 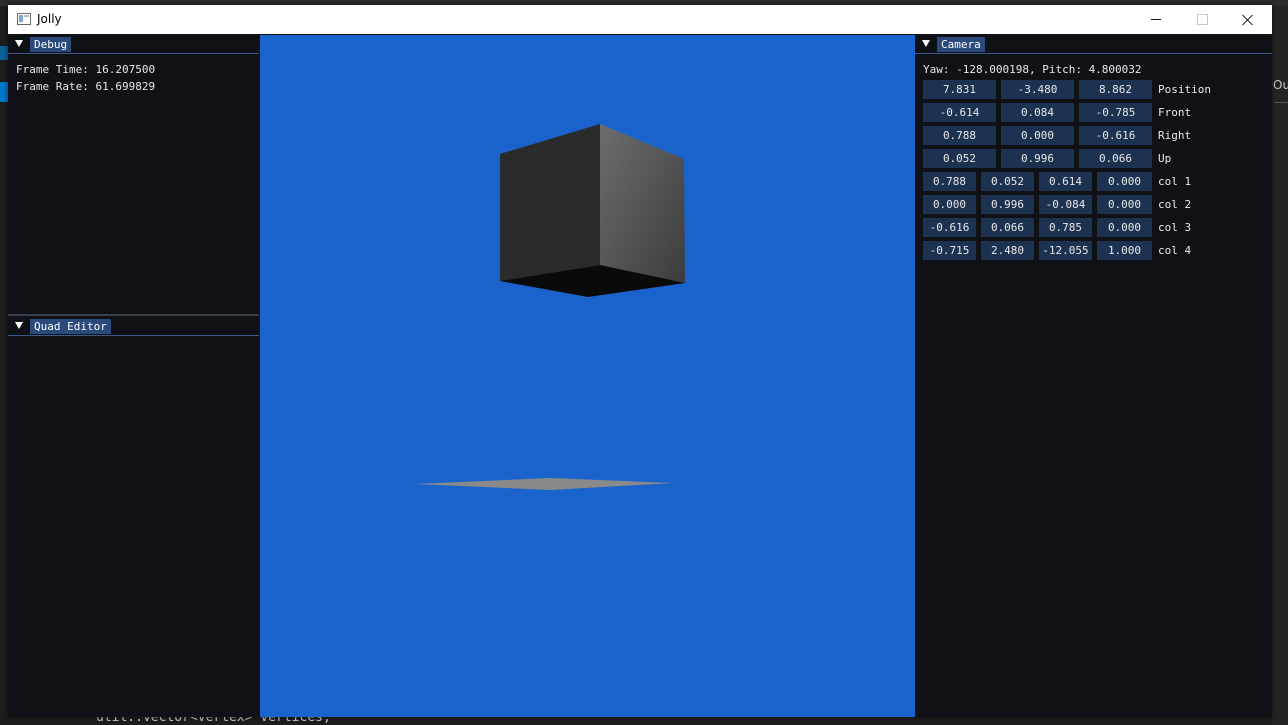 I want to click on position-y-field: -3.480, so click(x=1037, y=89).